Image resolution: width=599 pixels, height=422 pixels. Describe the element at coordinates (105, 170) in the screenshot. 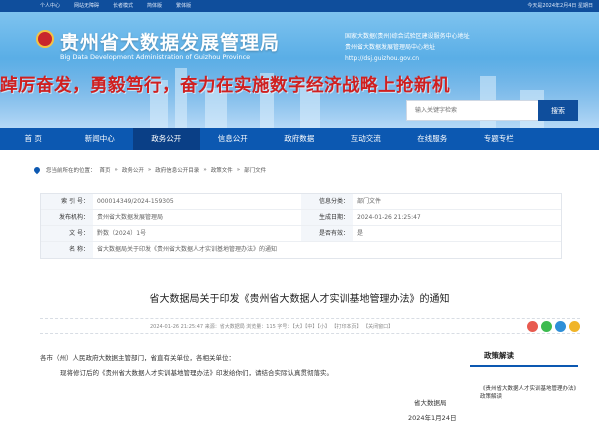

I see `breadcrumb-item-home: 首页` at that location.